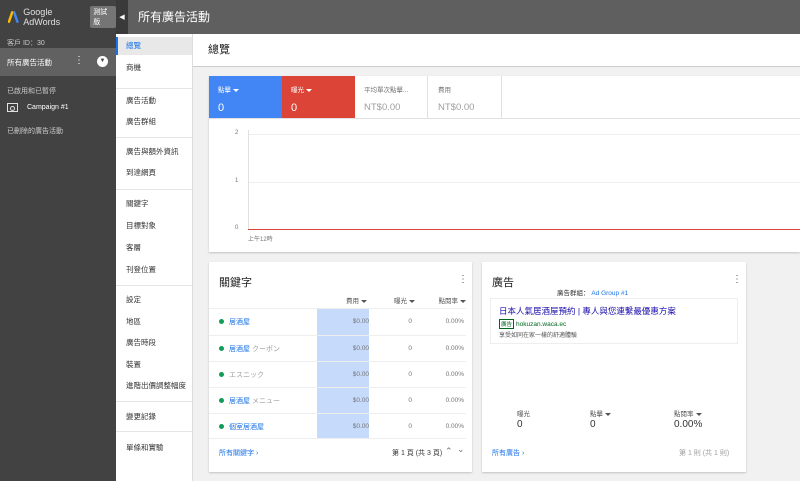  What do you see at coordinates (12, 107) in the screenshot?
I see `campaign-icon` at bounding box center [12, 107].